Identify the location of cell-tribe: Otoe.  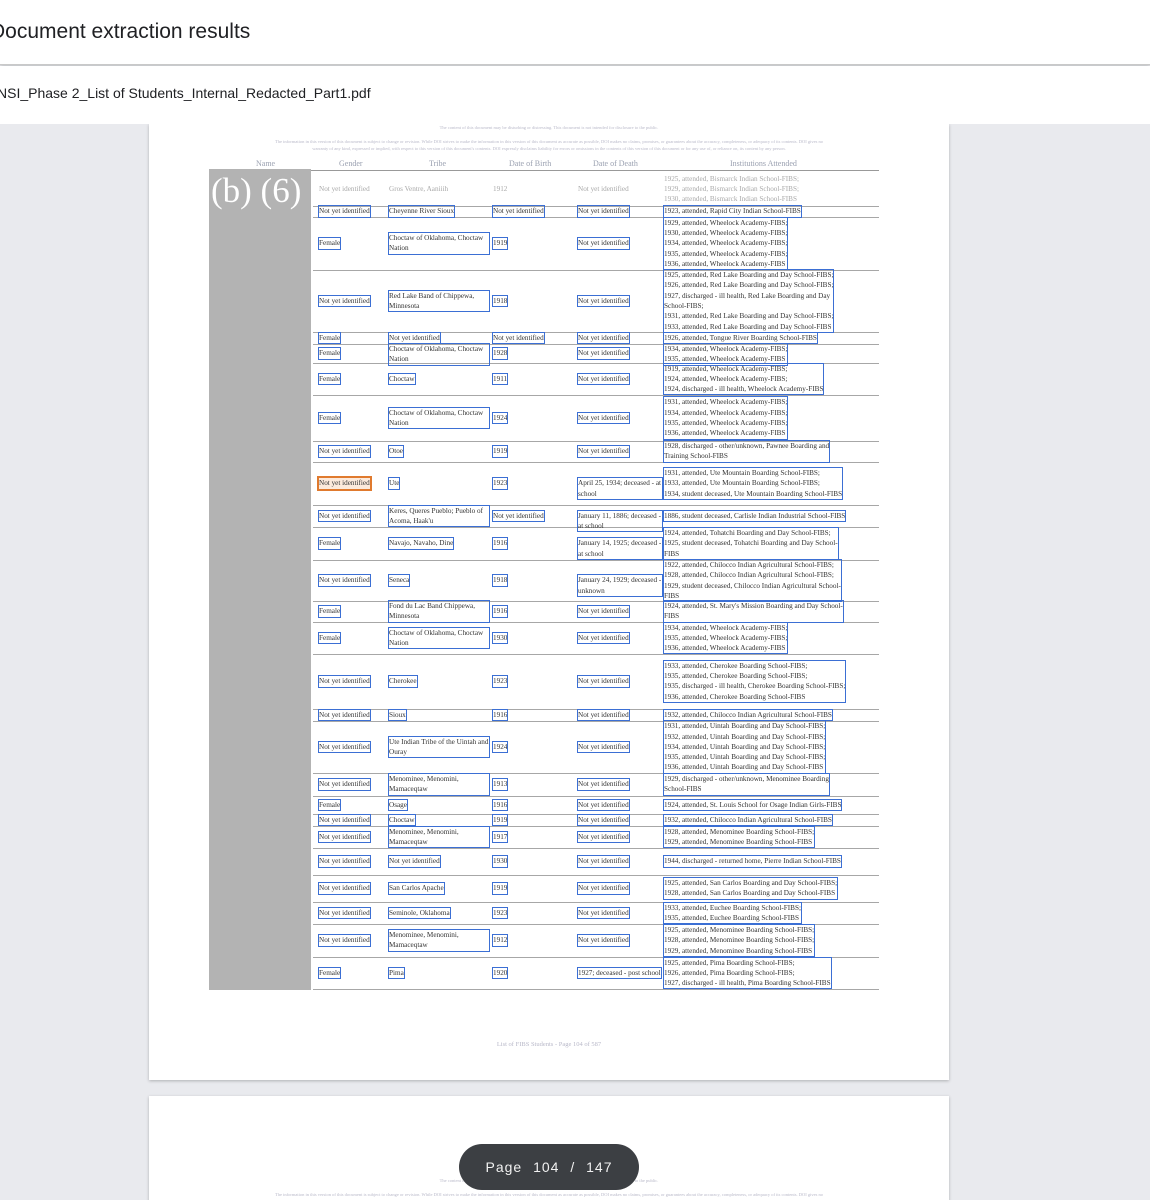
(396, 451).